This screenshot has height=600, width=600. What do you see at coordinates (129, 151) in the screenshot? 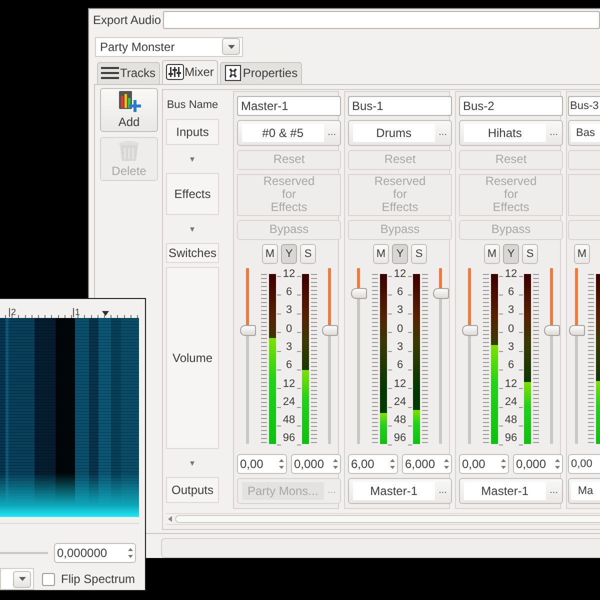
I see `trash-icon` at bounding box center [129, 151].